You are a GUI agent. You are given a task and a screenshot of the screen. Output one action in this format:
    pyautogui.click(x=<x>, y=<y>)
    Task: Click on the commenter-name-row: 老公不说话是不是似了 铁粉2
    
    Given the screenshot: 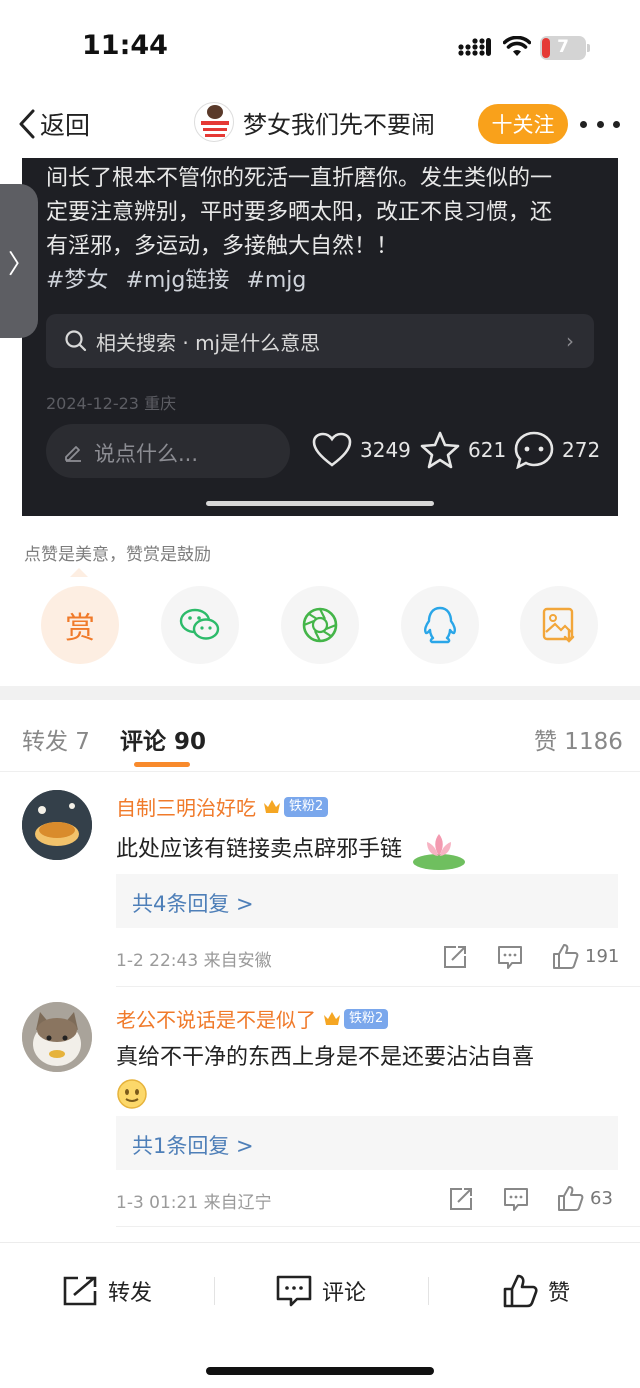 What is the action you would take?
    pyautogui.click(x=252, y=1018)
    